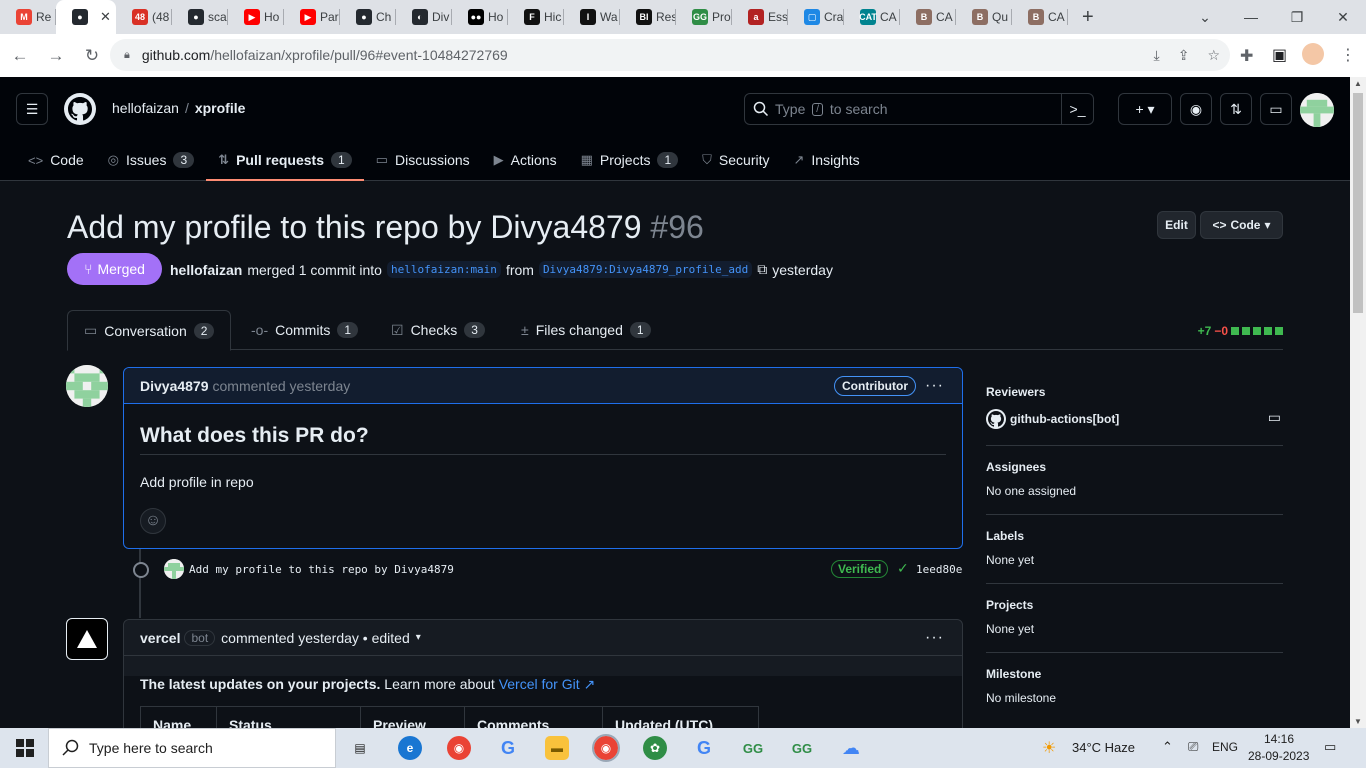 The width and height of the screenshot is (1366, 768). Describe the element at coordinates (321, 569) in the screenshot. I see `commit-message: Add my profile to this repo by Divya4879` at that location.